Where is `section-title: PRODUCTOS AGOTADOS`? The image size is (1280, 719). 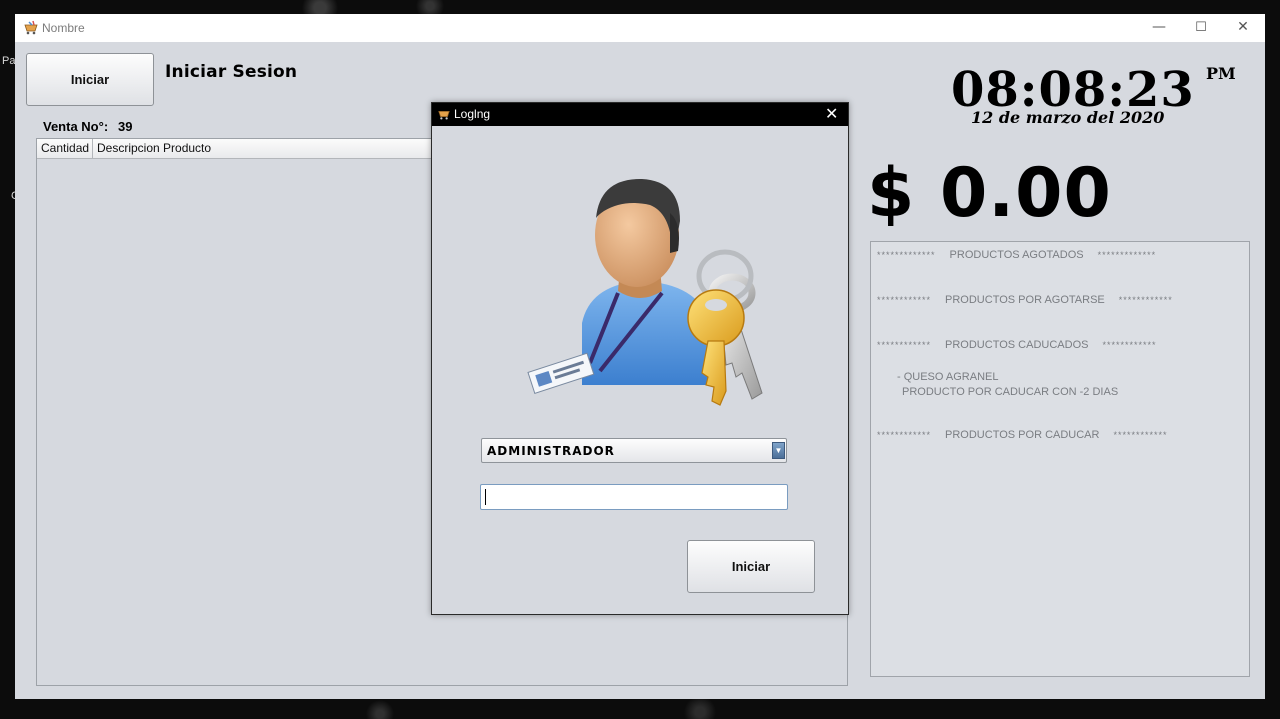 section-title: PRODUCTOS AGOTADOS is located at coordinates (1016, 255).